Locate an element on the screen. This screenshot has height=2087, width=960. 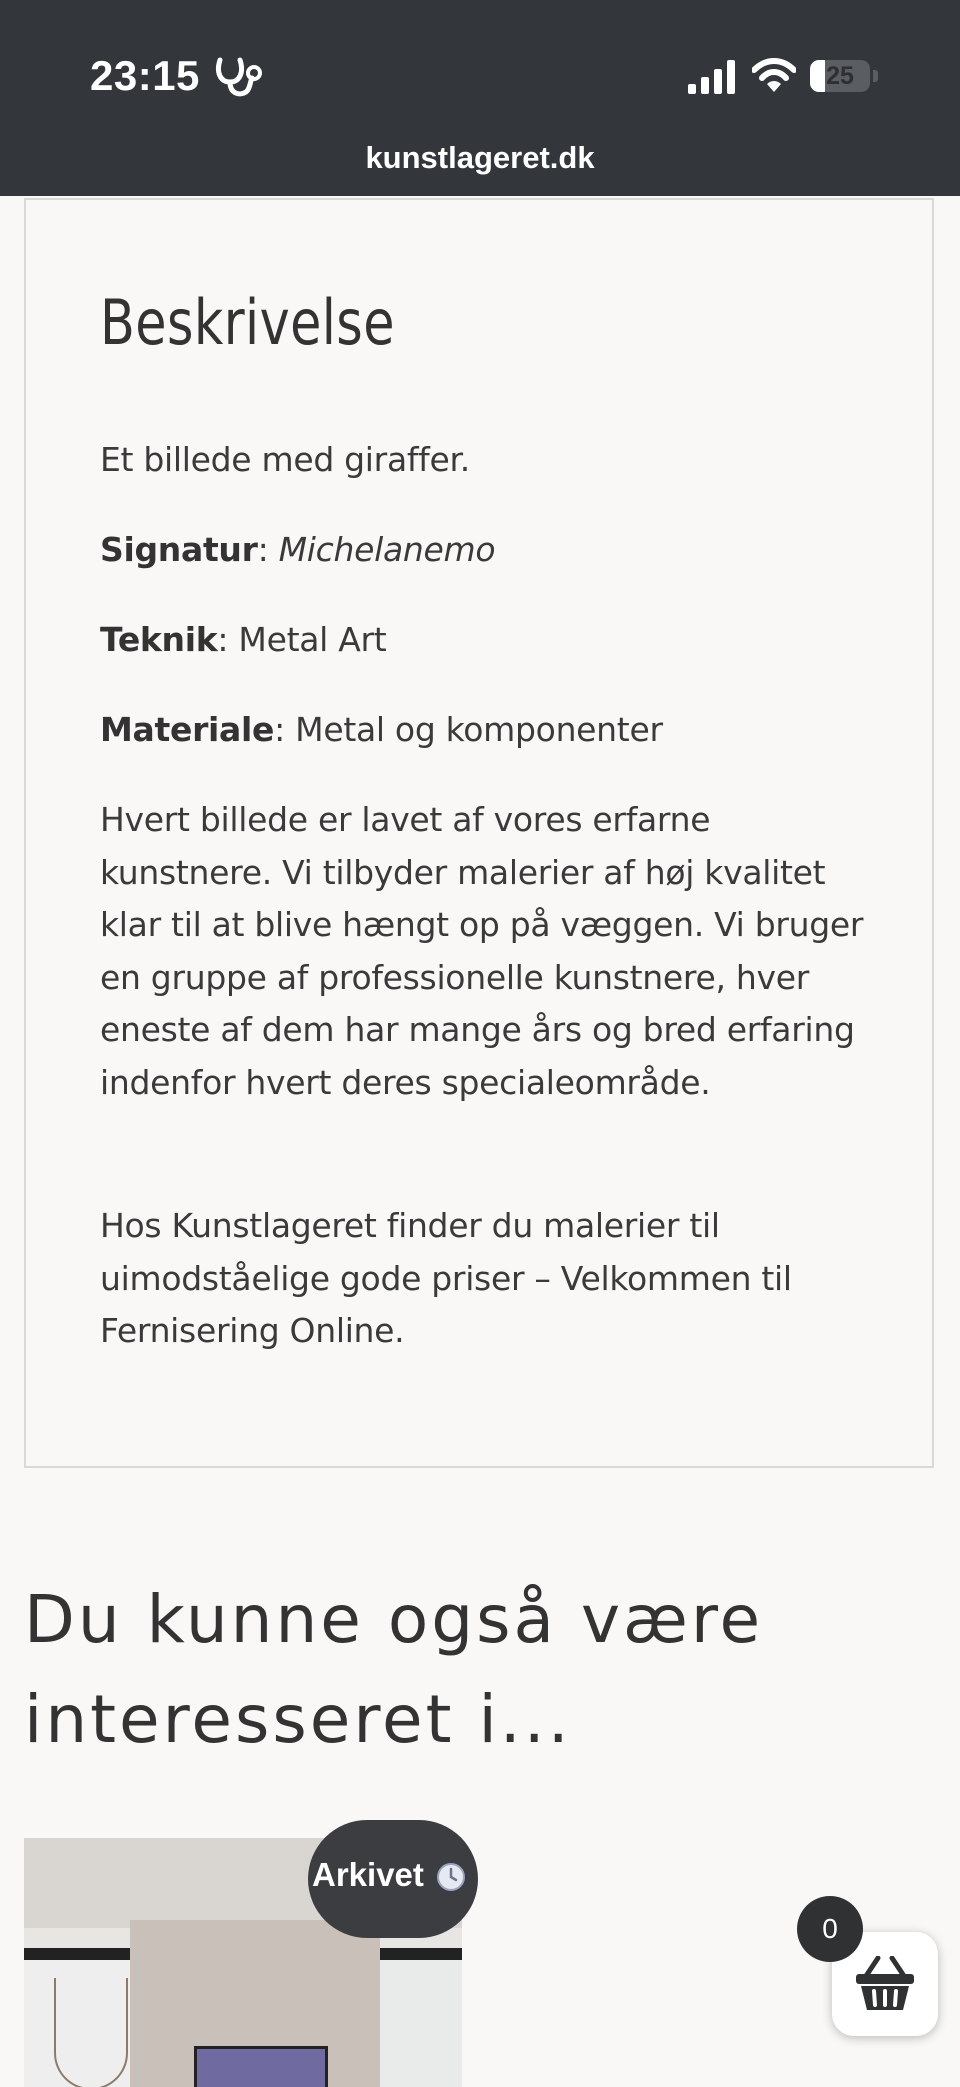
status-time: 23:15 is located at coordinates (145, 75).